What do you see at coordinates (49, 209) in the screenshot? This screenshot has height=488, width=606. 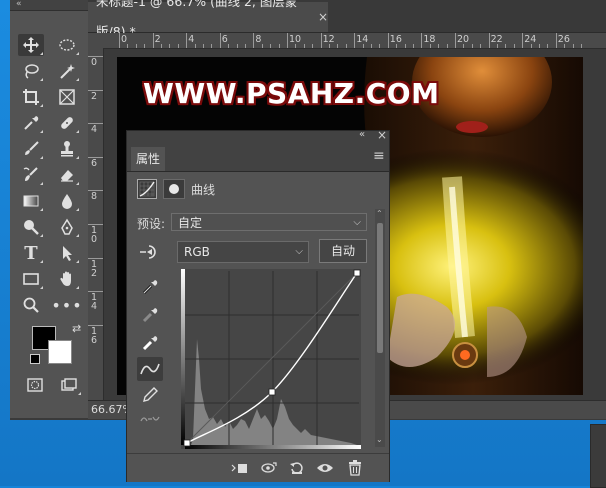 I see `tools-panel: « T ••• ⇄` at bounding box center [49, 209].